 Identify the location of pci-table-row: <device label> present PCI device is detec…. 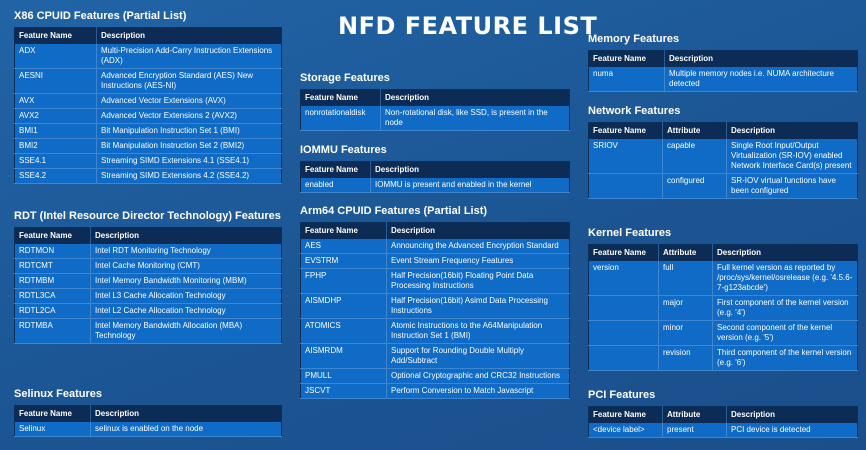
(723, 430).